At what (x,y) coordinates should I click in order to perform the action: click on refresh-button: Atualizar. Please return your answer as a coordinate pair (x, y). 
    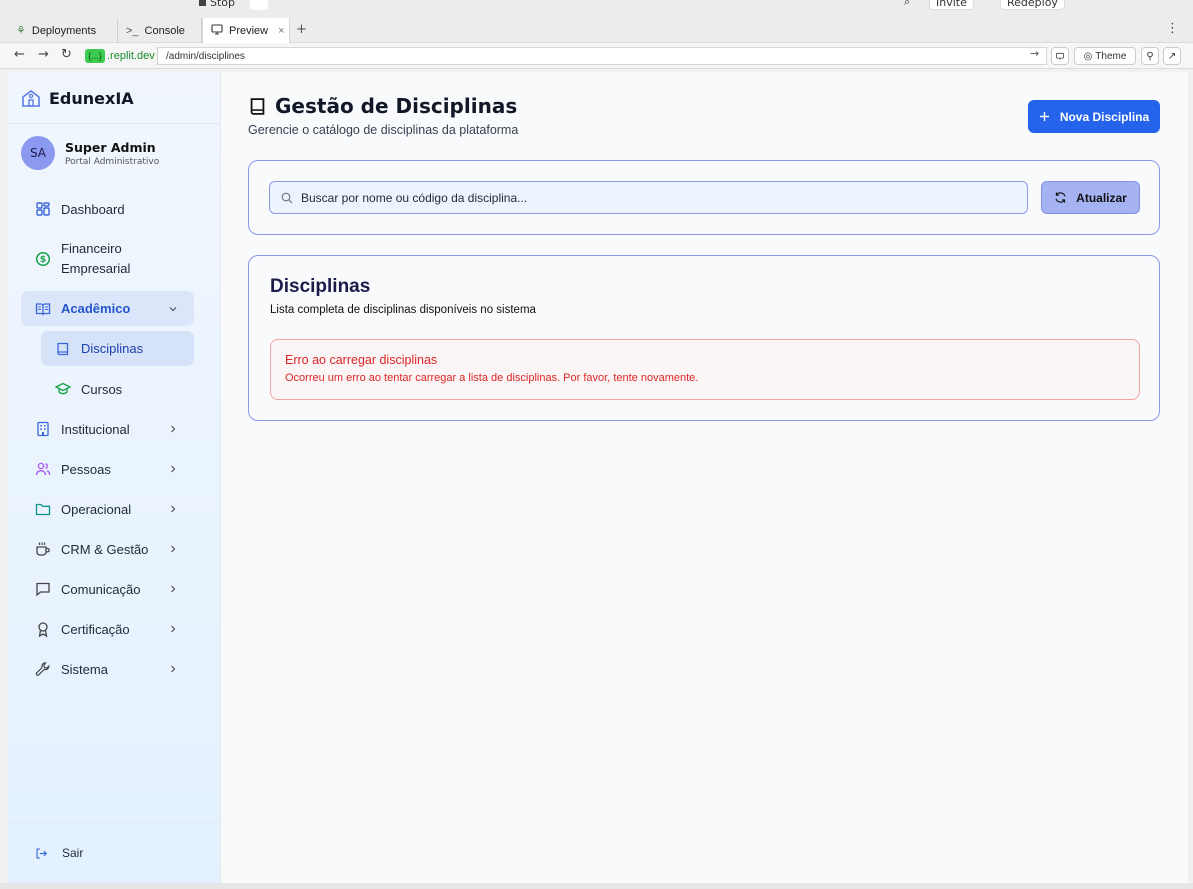
    Looking at the image, I should click on (1090, 197).